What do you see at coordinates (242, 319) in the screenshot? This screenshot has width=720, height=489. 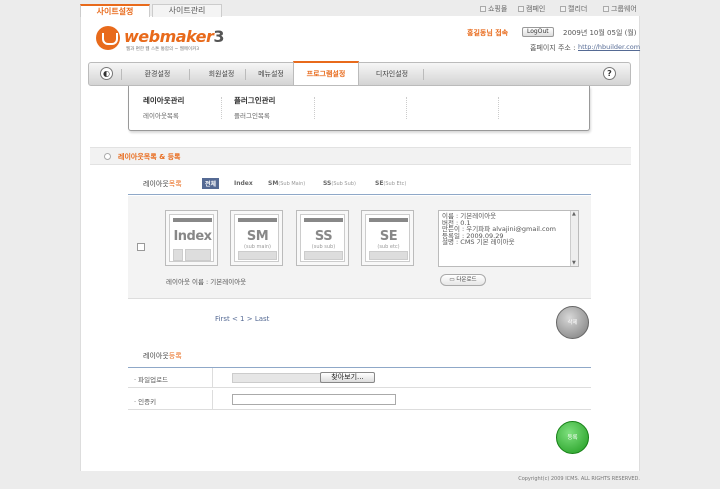 I see `pagination: First < 1 > Last` at bounding box center [242, 319].